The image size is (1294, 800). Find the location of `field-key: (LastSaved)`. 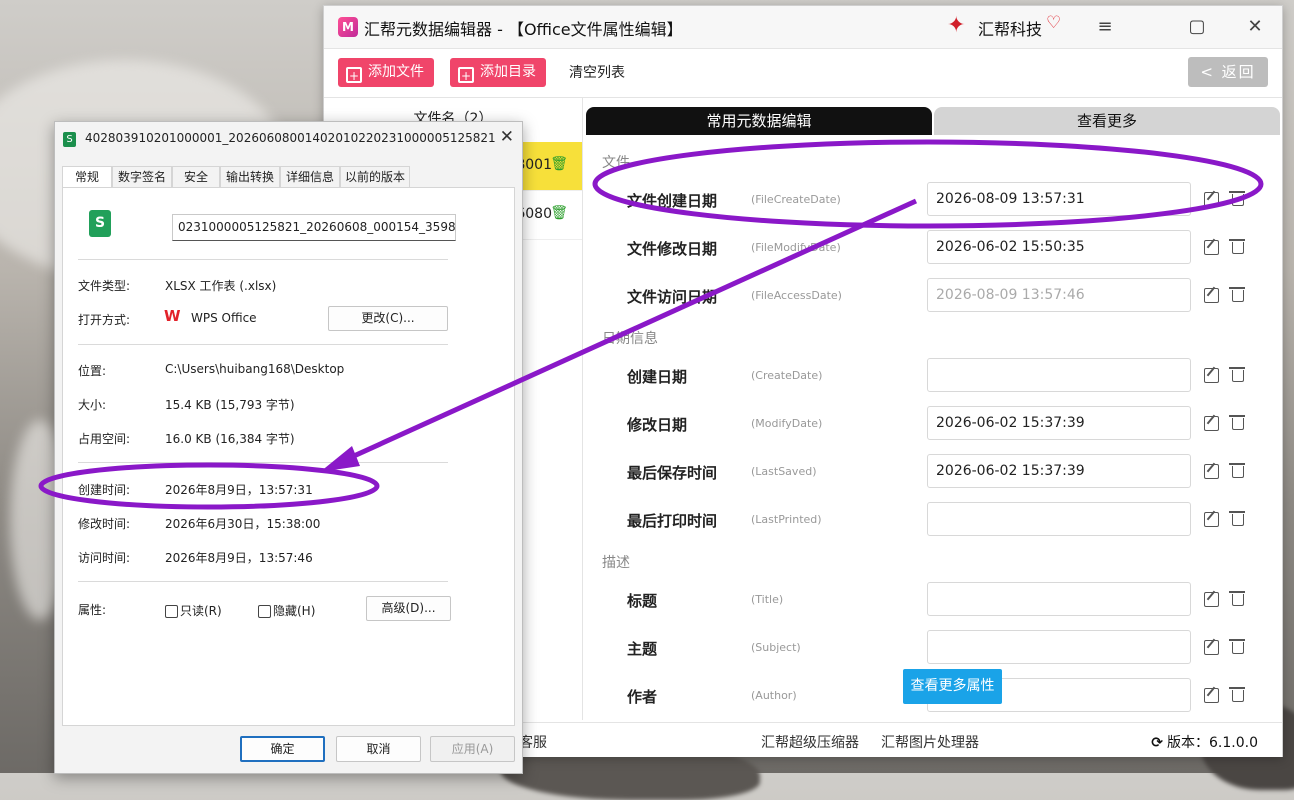

field-key: (LastSaved) is located at coordinates (784, 471).